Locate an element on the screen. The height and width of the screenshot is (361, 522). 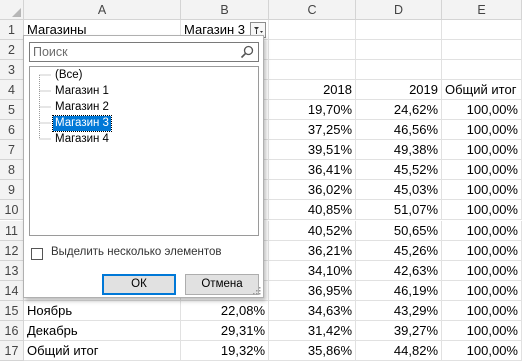
resize-grip-icon is located at coordinates (257, 291).